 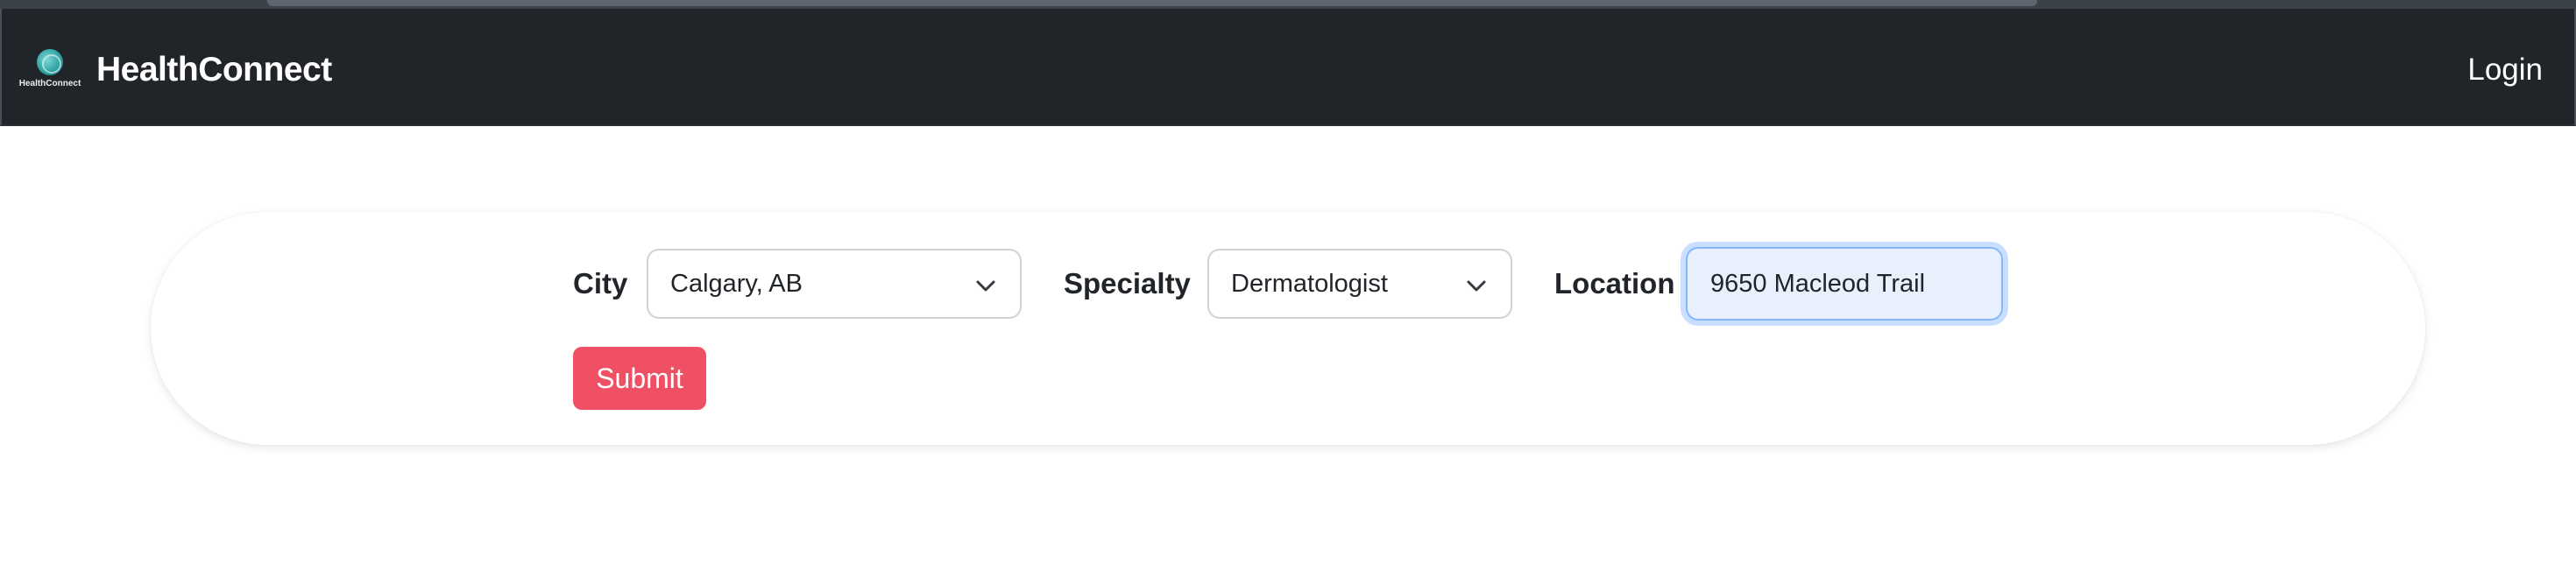 I want to click on city-label: City, so click(x=600, y=283).